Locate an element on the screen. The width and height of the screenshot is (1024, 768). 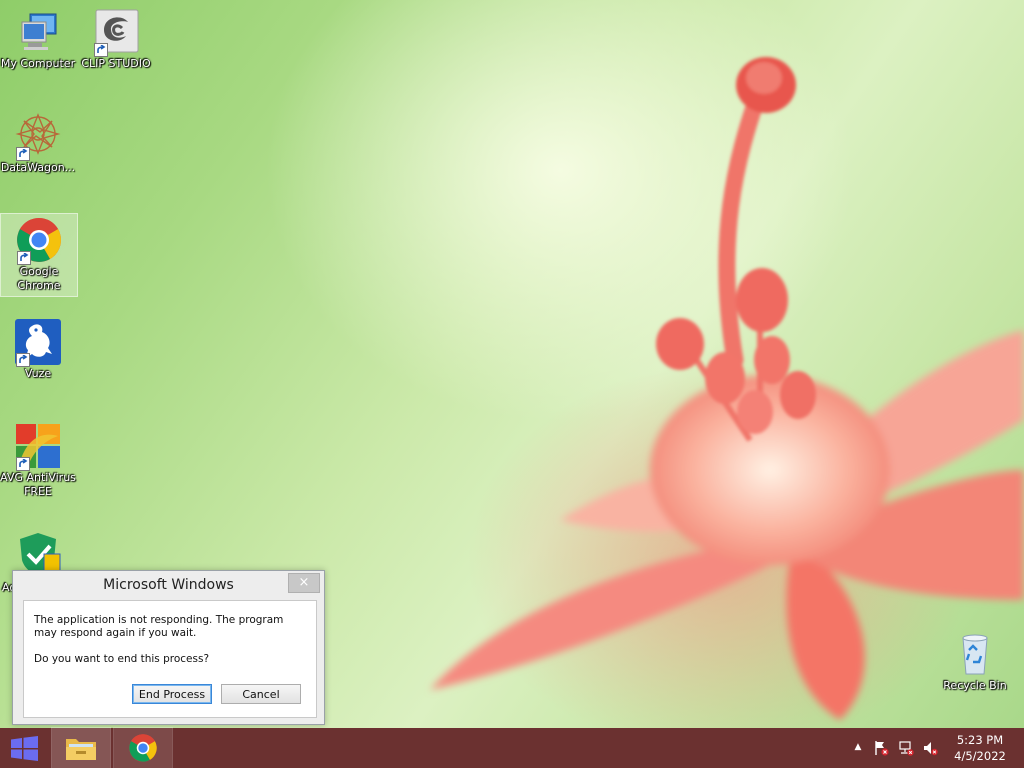
computer-icon is located at coordinates (38, 32).